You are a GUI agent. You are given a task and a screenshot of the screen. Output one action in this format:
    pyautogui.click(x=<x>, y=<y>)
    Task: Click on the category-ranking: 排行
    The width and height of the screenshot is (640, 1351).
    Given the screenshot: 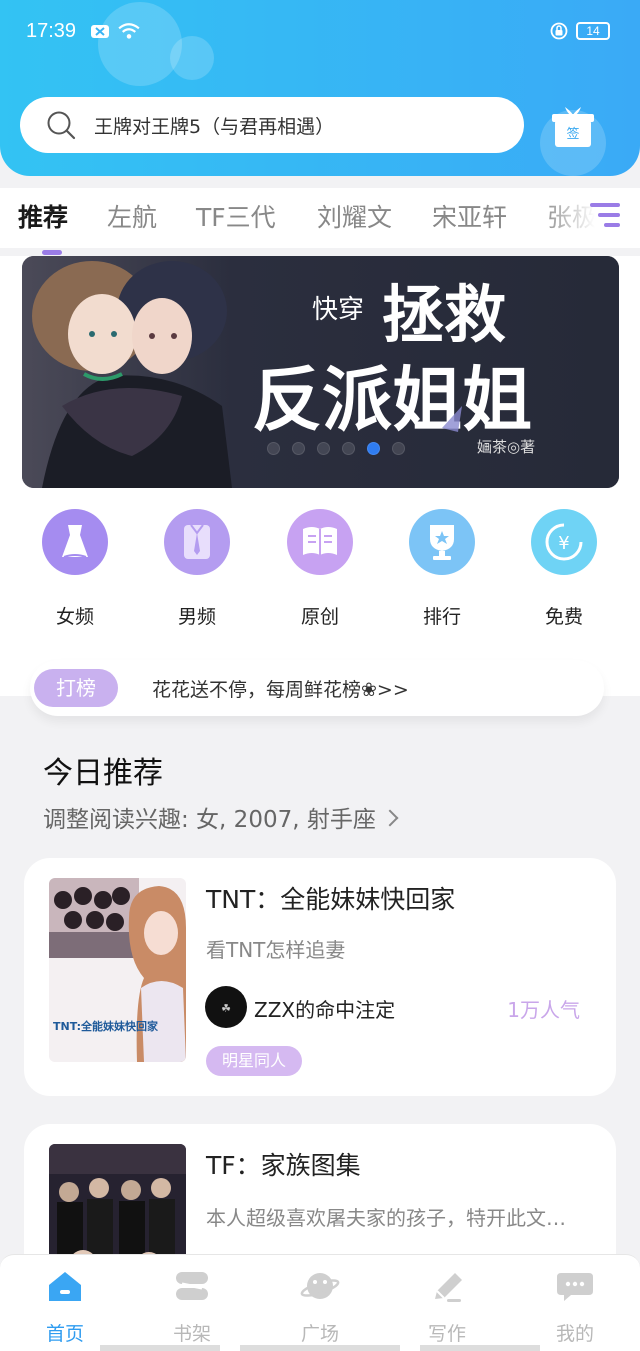 What is the action you would take?
    pyautogui.click(x=442, y=569)
    